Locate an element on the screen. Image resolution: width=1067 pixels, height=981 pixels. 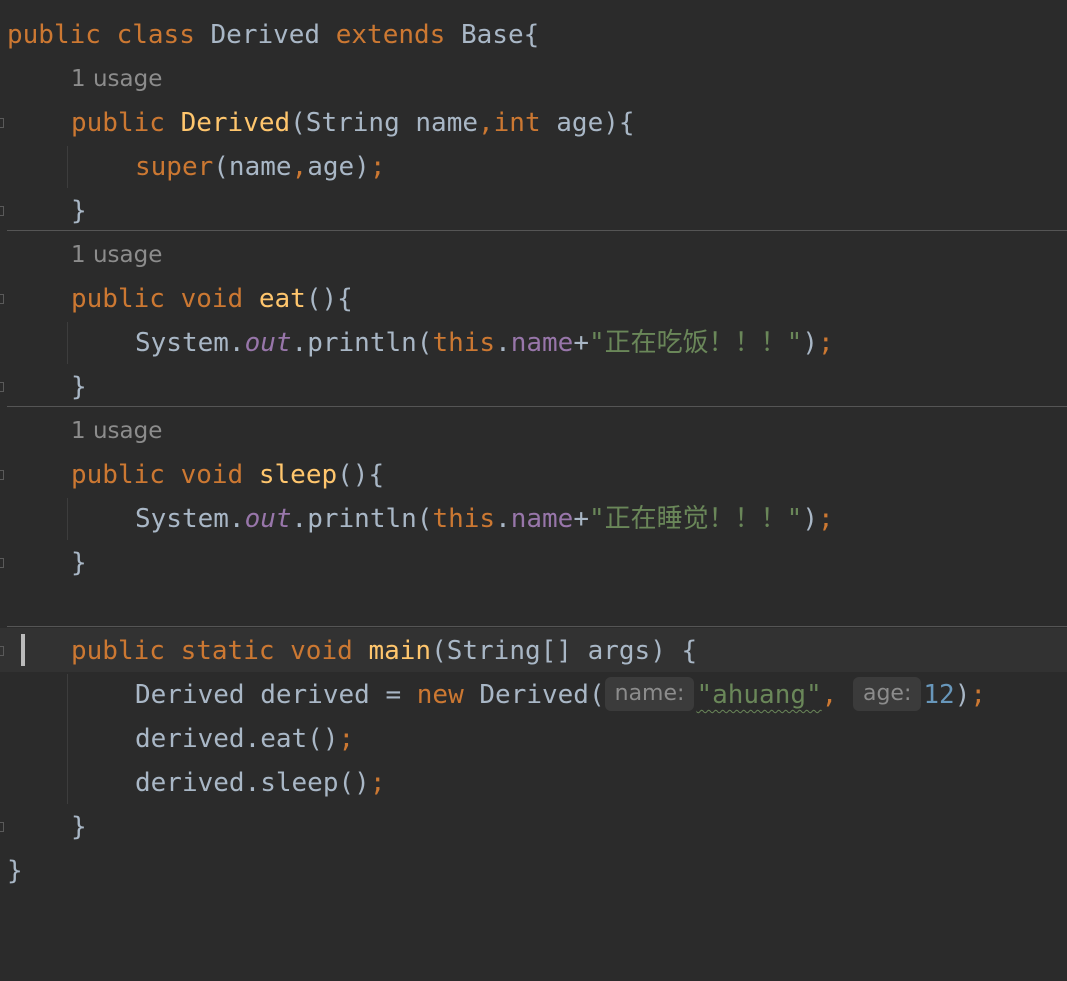
keyword: int is located at coordinates (517, 123).